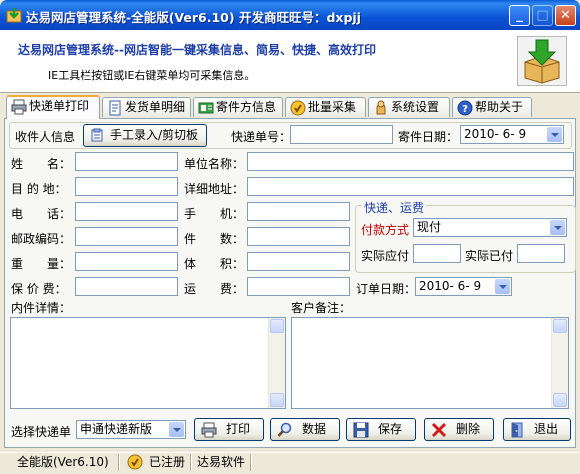 The height and width of the screenshot is (474, 580). I want to click on manual-entry-button: 手工录入/剪切板, so click(145, 135).